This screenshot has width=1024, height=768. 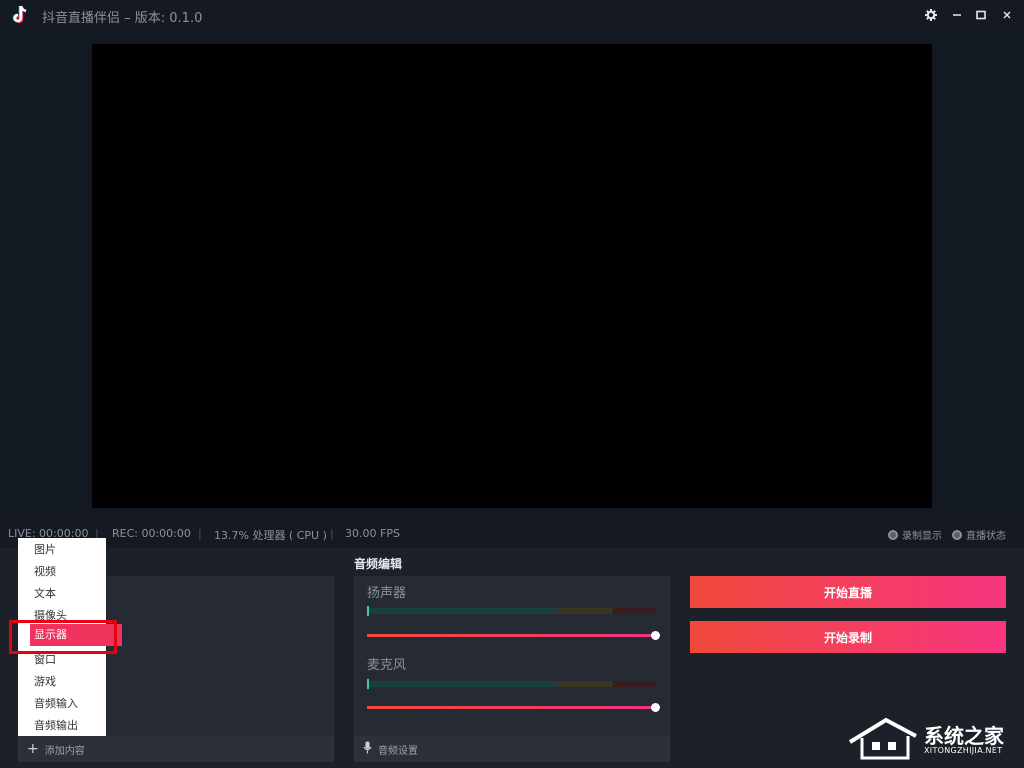 What do you see at coordinates (387, 665) in the screenshot?
I see `microphone-label: 麦克风` at bounding box center [387, 665].